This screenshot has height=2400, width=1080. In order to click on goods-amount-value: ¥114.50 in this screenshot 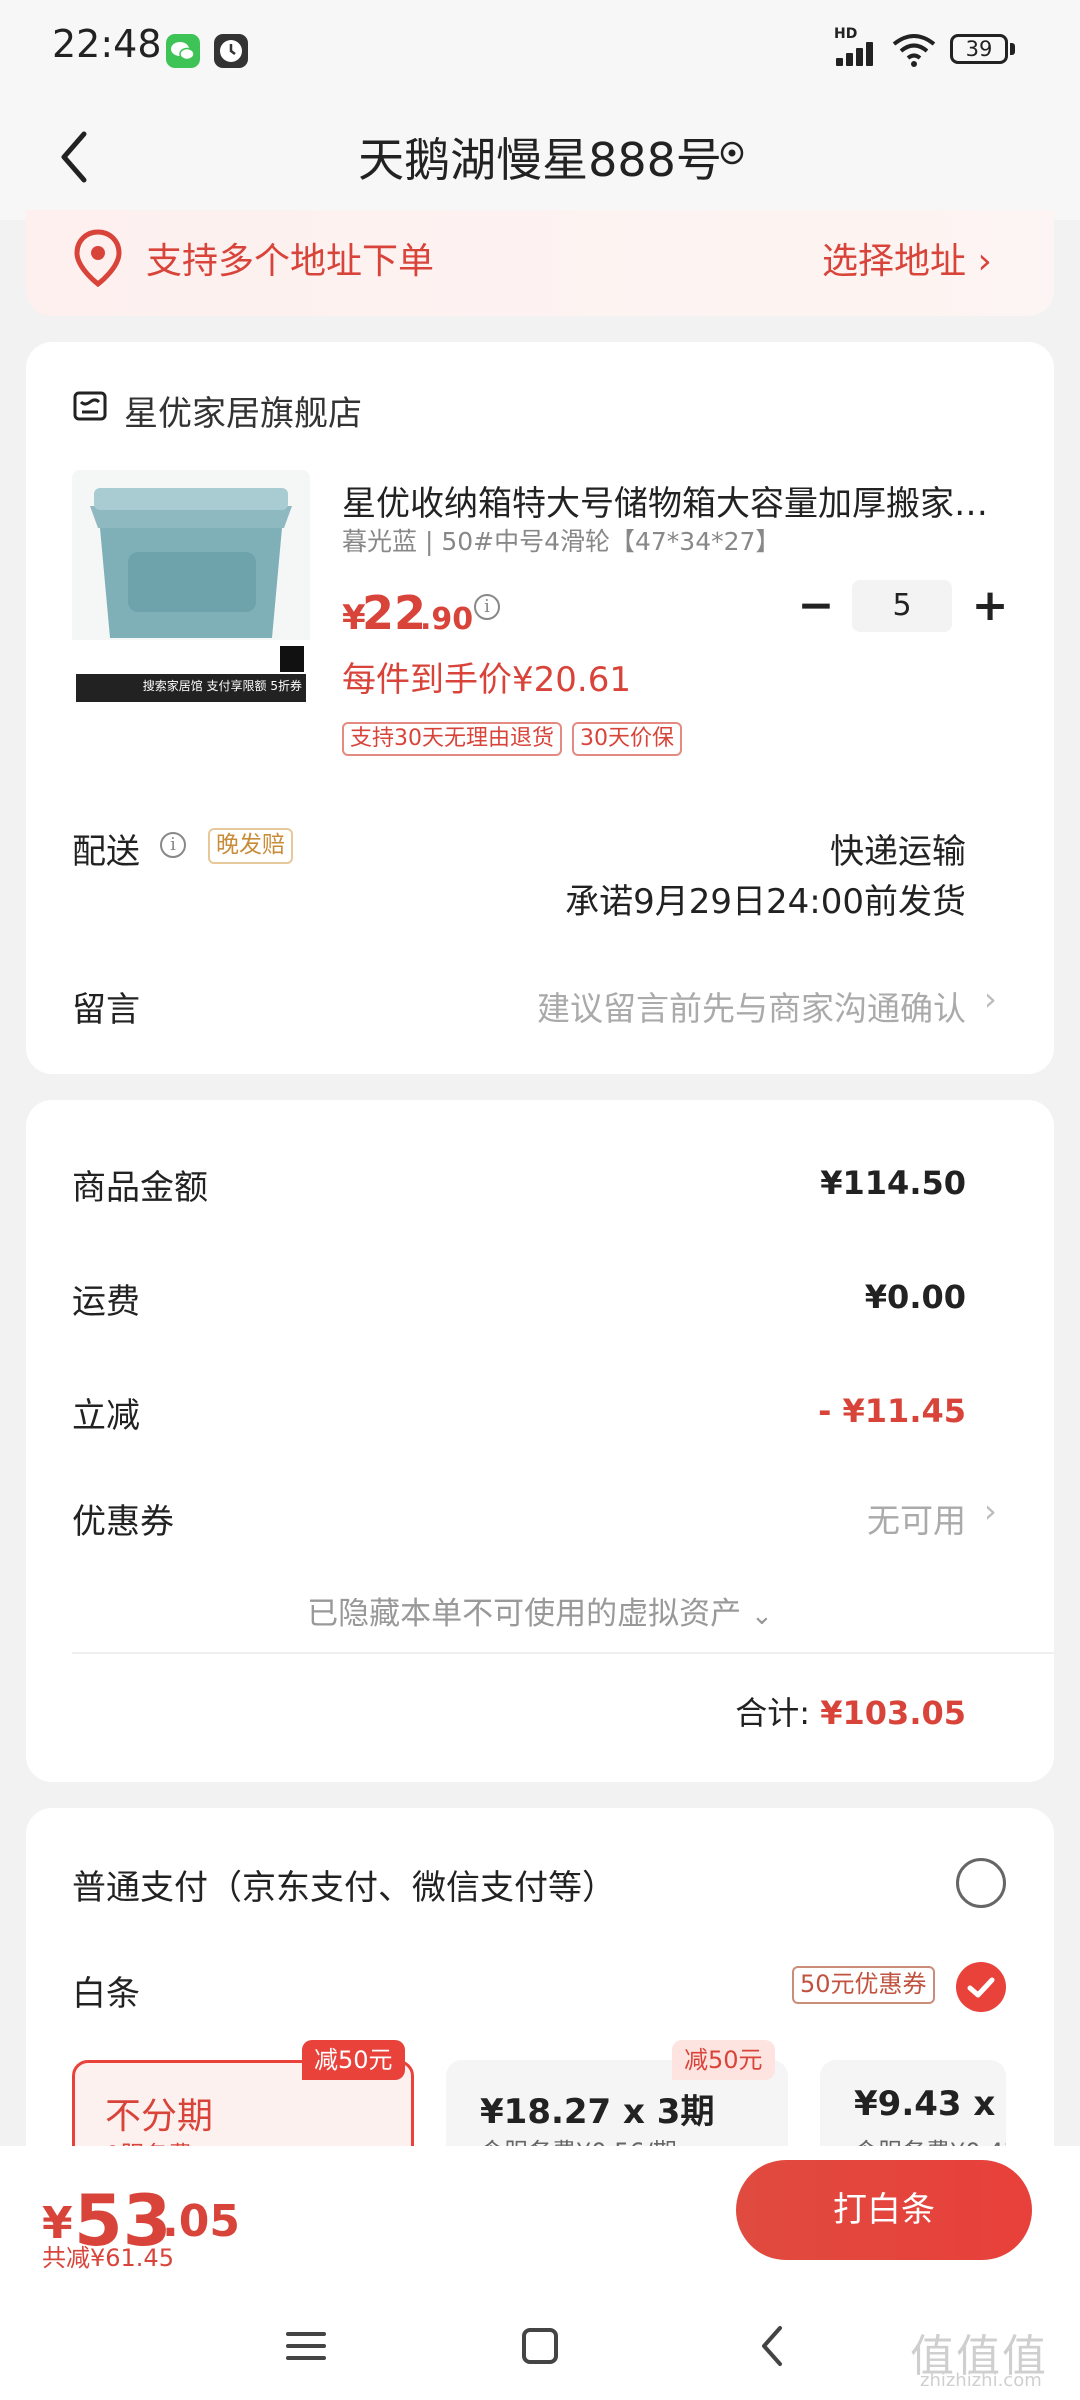, I will do `click(893, 1183)`.